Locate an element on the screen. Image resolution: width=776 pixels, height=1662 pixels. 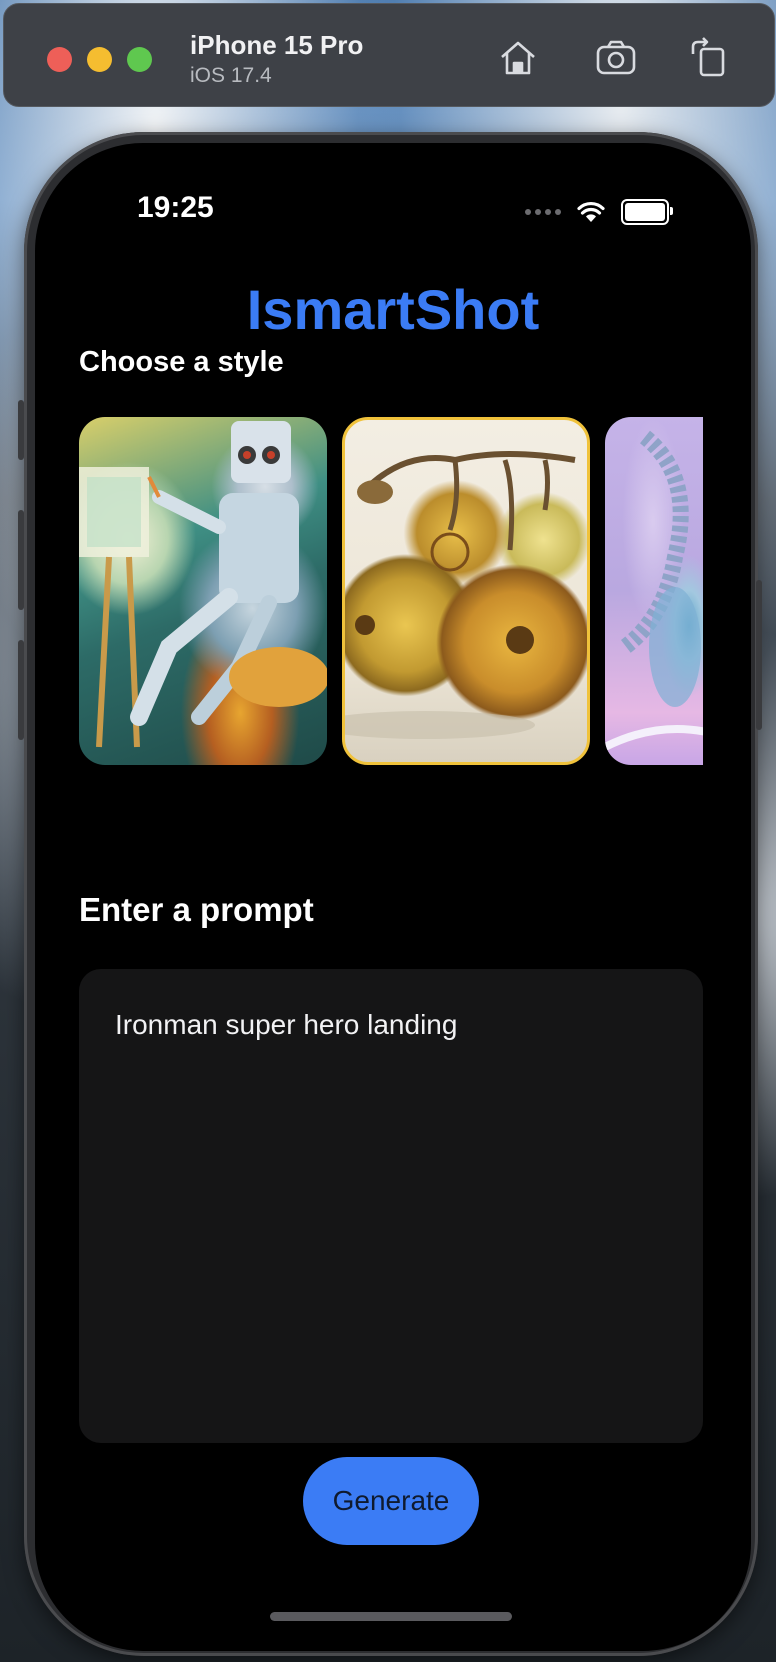
camera-icon is located at coordinates (616, 58).